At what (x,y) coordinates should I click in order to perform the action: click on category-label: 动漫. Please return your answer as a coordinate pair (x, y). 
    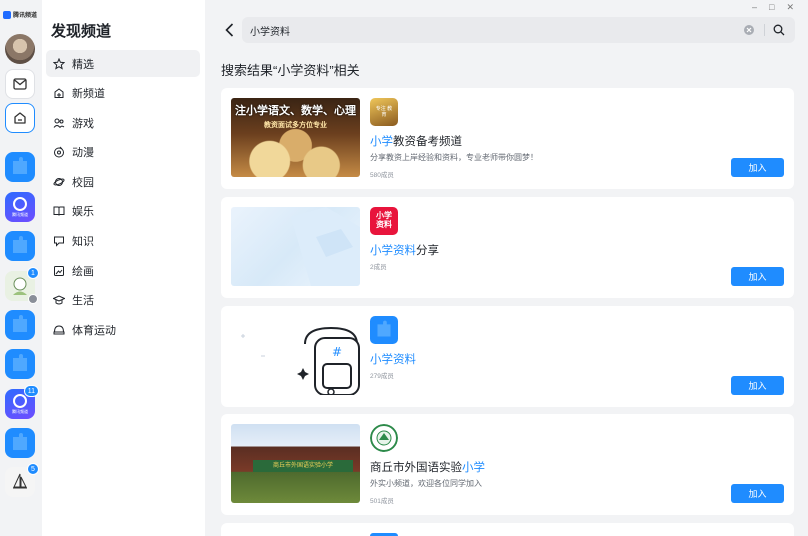
    Looking at the image, I should click on (83, 153).